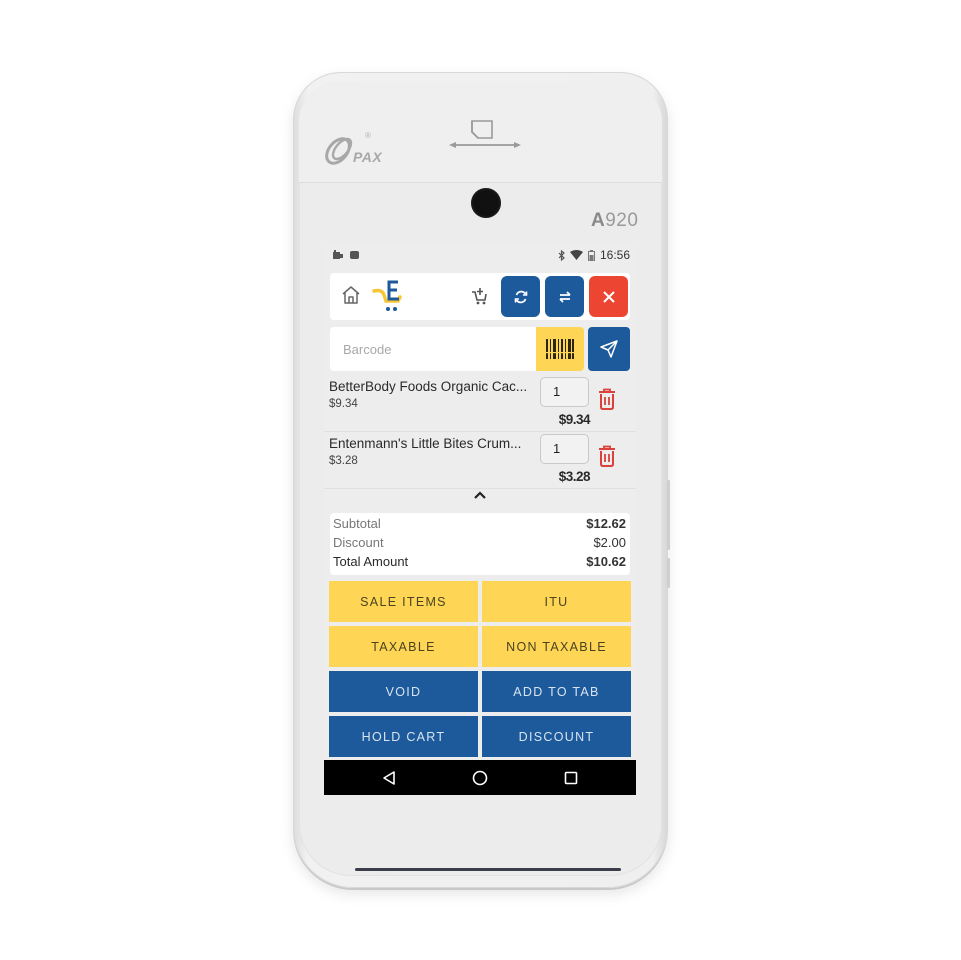 Image resolution: width=961 pixels, height=960 pixels. Describe the element at coordinates (354, 255) in the screenshot. I see `android-icon` at that location.